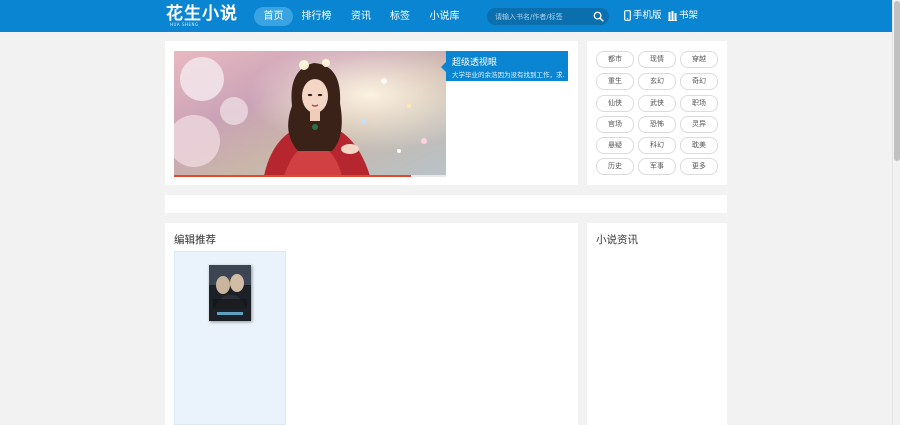 This screenshot has width=900, height=425. Describe the element at coordinates (310, 113) in the screenshot. I see `banner-image` at that location.